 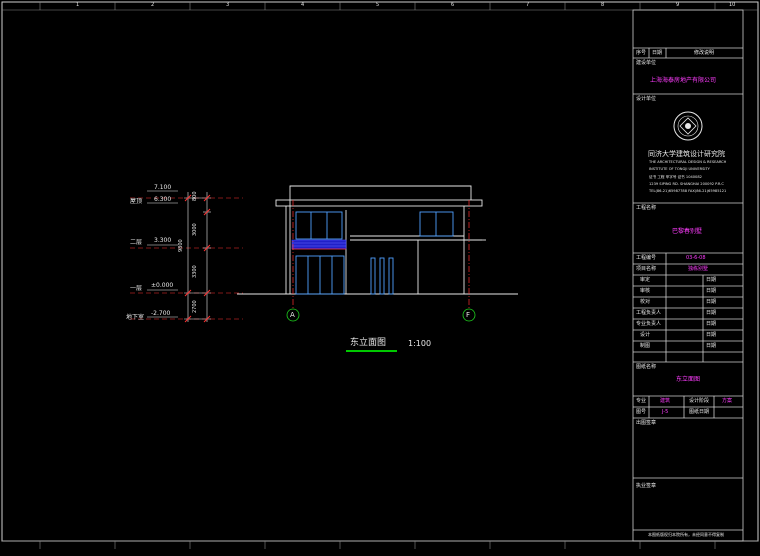 I want to click on item-label: 项目名称, so click(x=646, y=269).